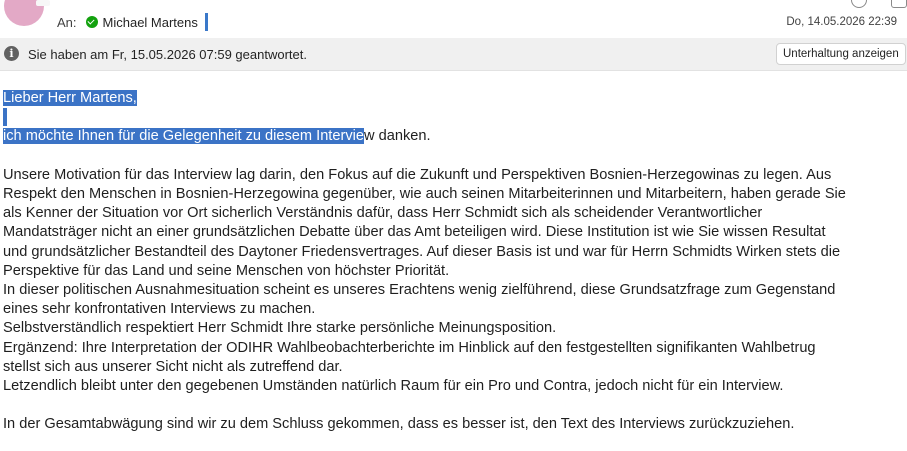  Describe the element at coordinates (453, 117) in the screenshot. I see `empty-selected-line` at that location.